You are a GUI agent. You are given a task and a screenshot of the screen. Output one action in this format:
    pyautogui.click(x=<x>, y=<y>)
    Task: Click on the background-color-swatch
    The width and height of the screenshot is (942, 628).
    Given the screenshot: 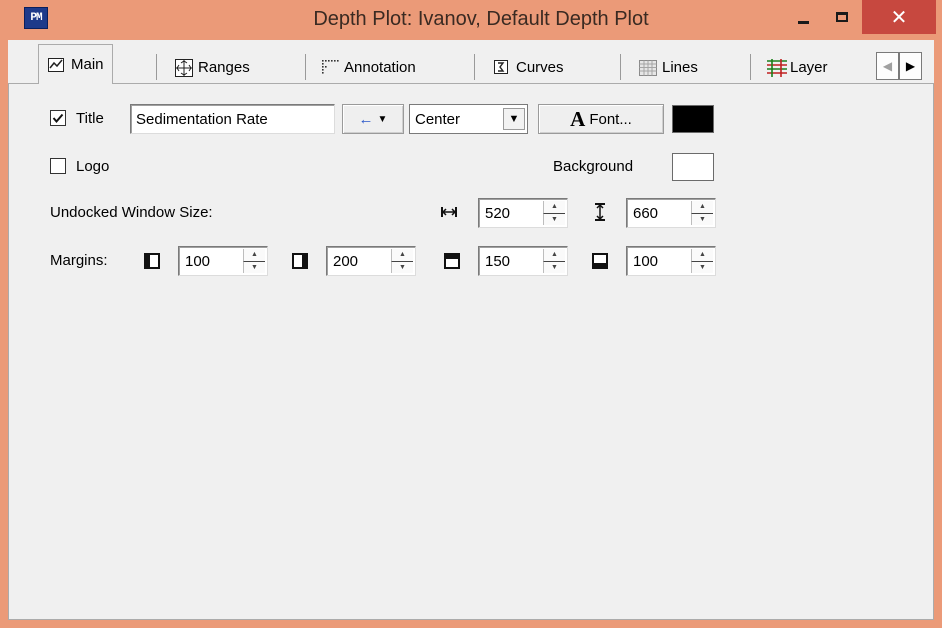 What is the action you would take?
    pyautogui.click(x=693, y=167)
    